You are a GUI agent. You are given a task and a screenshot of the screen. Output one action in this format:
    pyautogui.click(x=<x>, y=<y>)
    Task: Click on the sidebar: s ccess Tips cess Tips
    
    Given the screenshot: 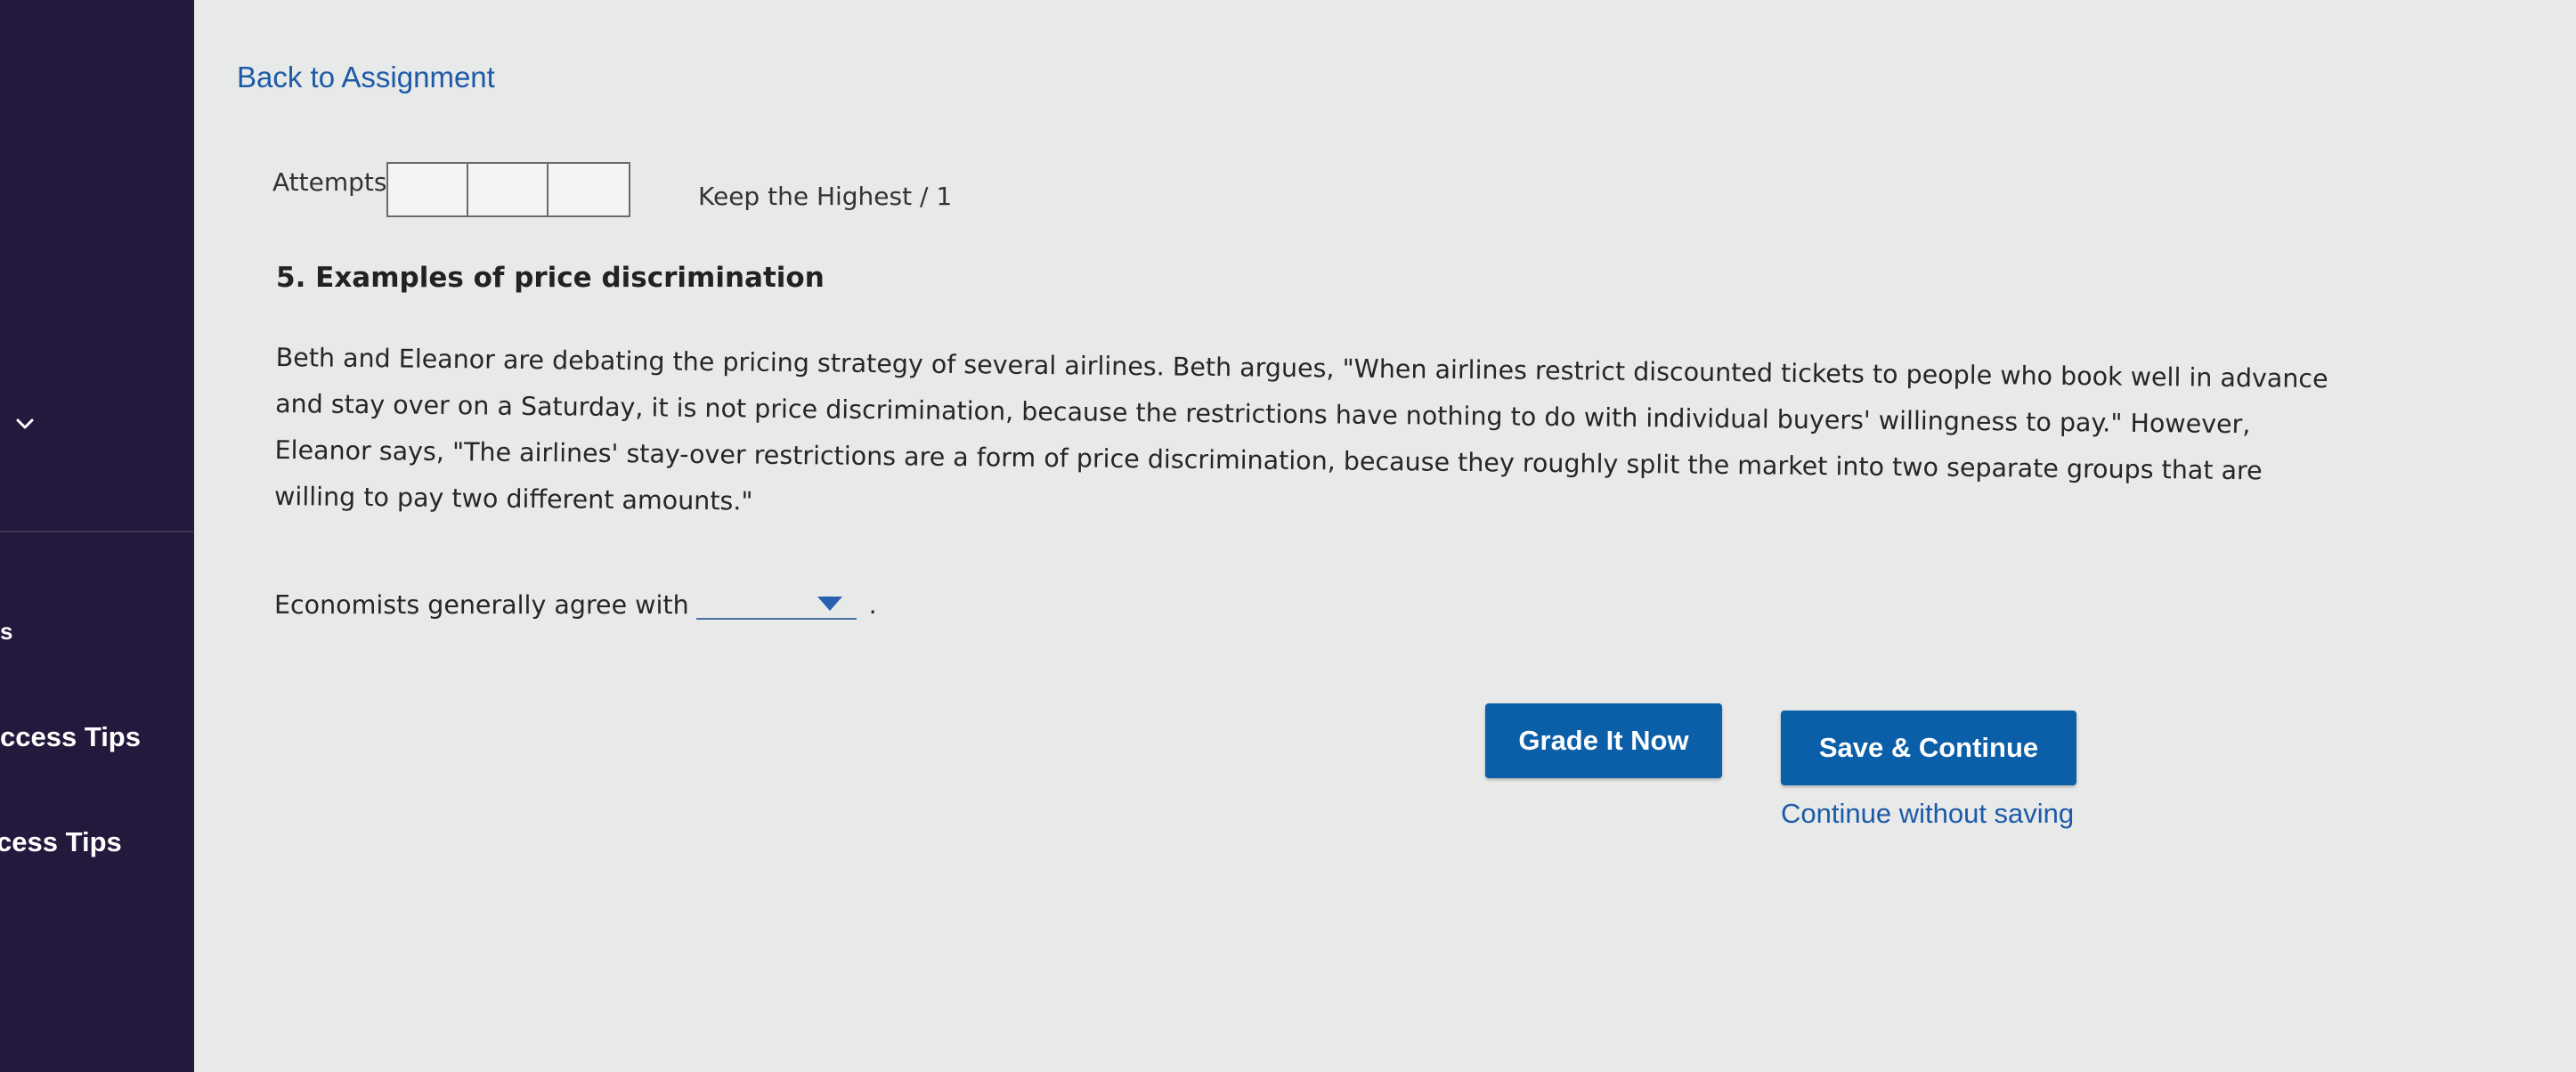 What is the action you would take?
    pyautogui.click(x=97, y=536)
    